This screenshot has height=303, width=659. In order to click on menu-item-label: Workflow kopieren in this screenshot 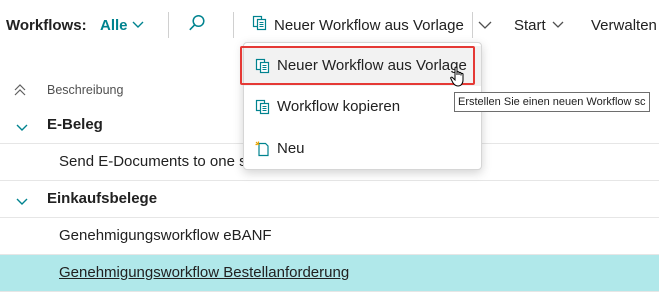, I will do `click(339, 106)`.